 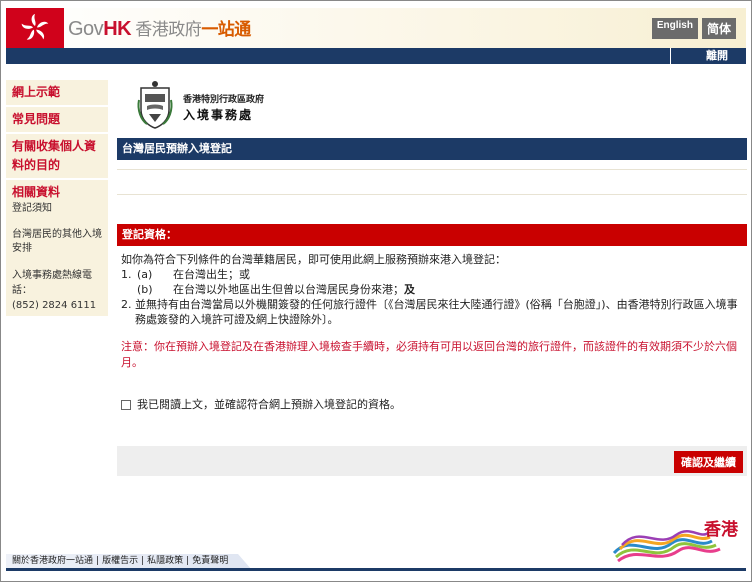 What do you see at coordinates (432, 461) in the screenshot?
I see `action-bar: 確認及繼續` at bounding box center [432, 461].